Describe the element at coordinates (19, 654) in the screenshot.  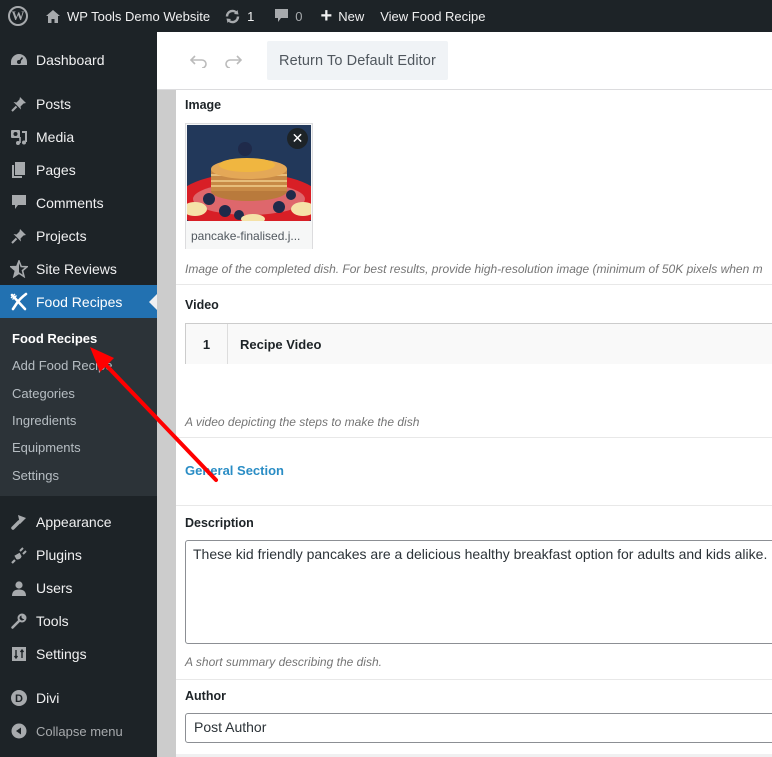
I see `settings-icon` at that location.